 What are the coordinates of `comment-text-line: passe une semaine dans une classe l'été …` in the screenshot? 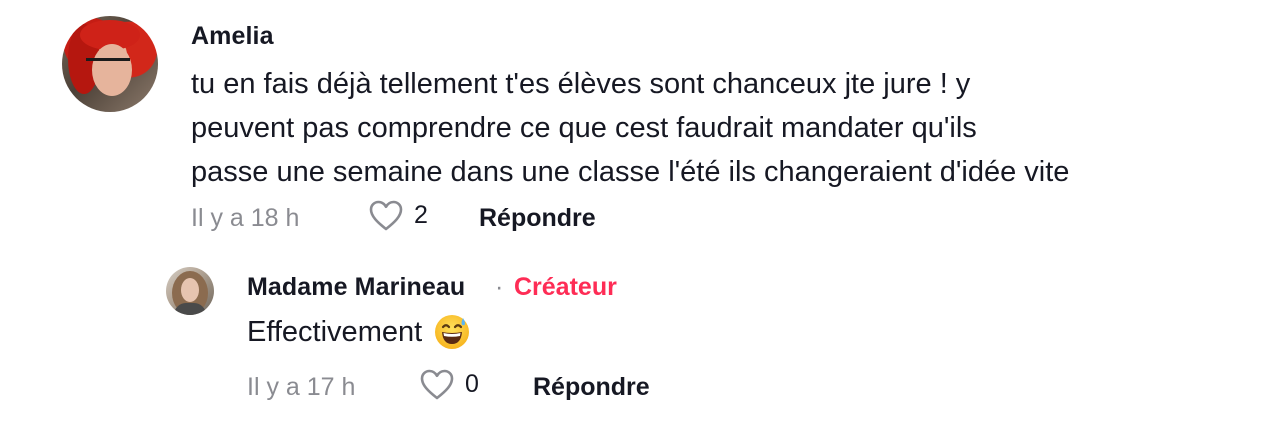 It's located at (630, 172).